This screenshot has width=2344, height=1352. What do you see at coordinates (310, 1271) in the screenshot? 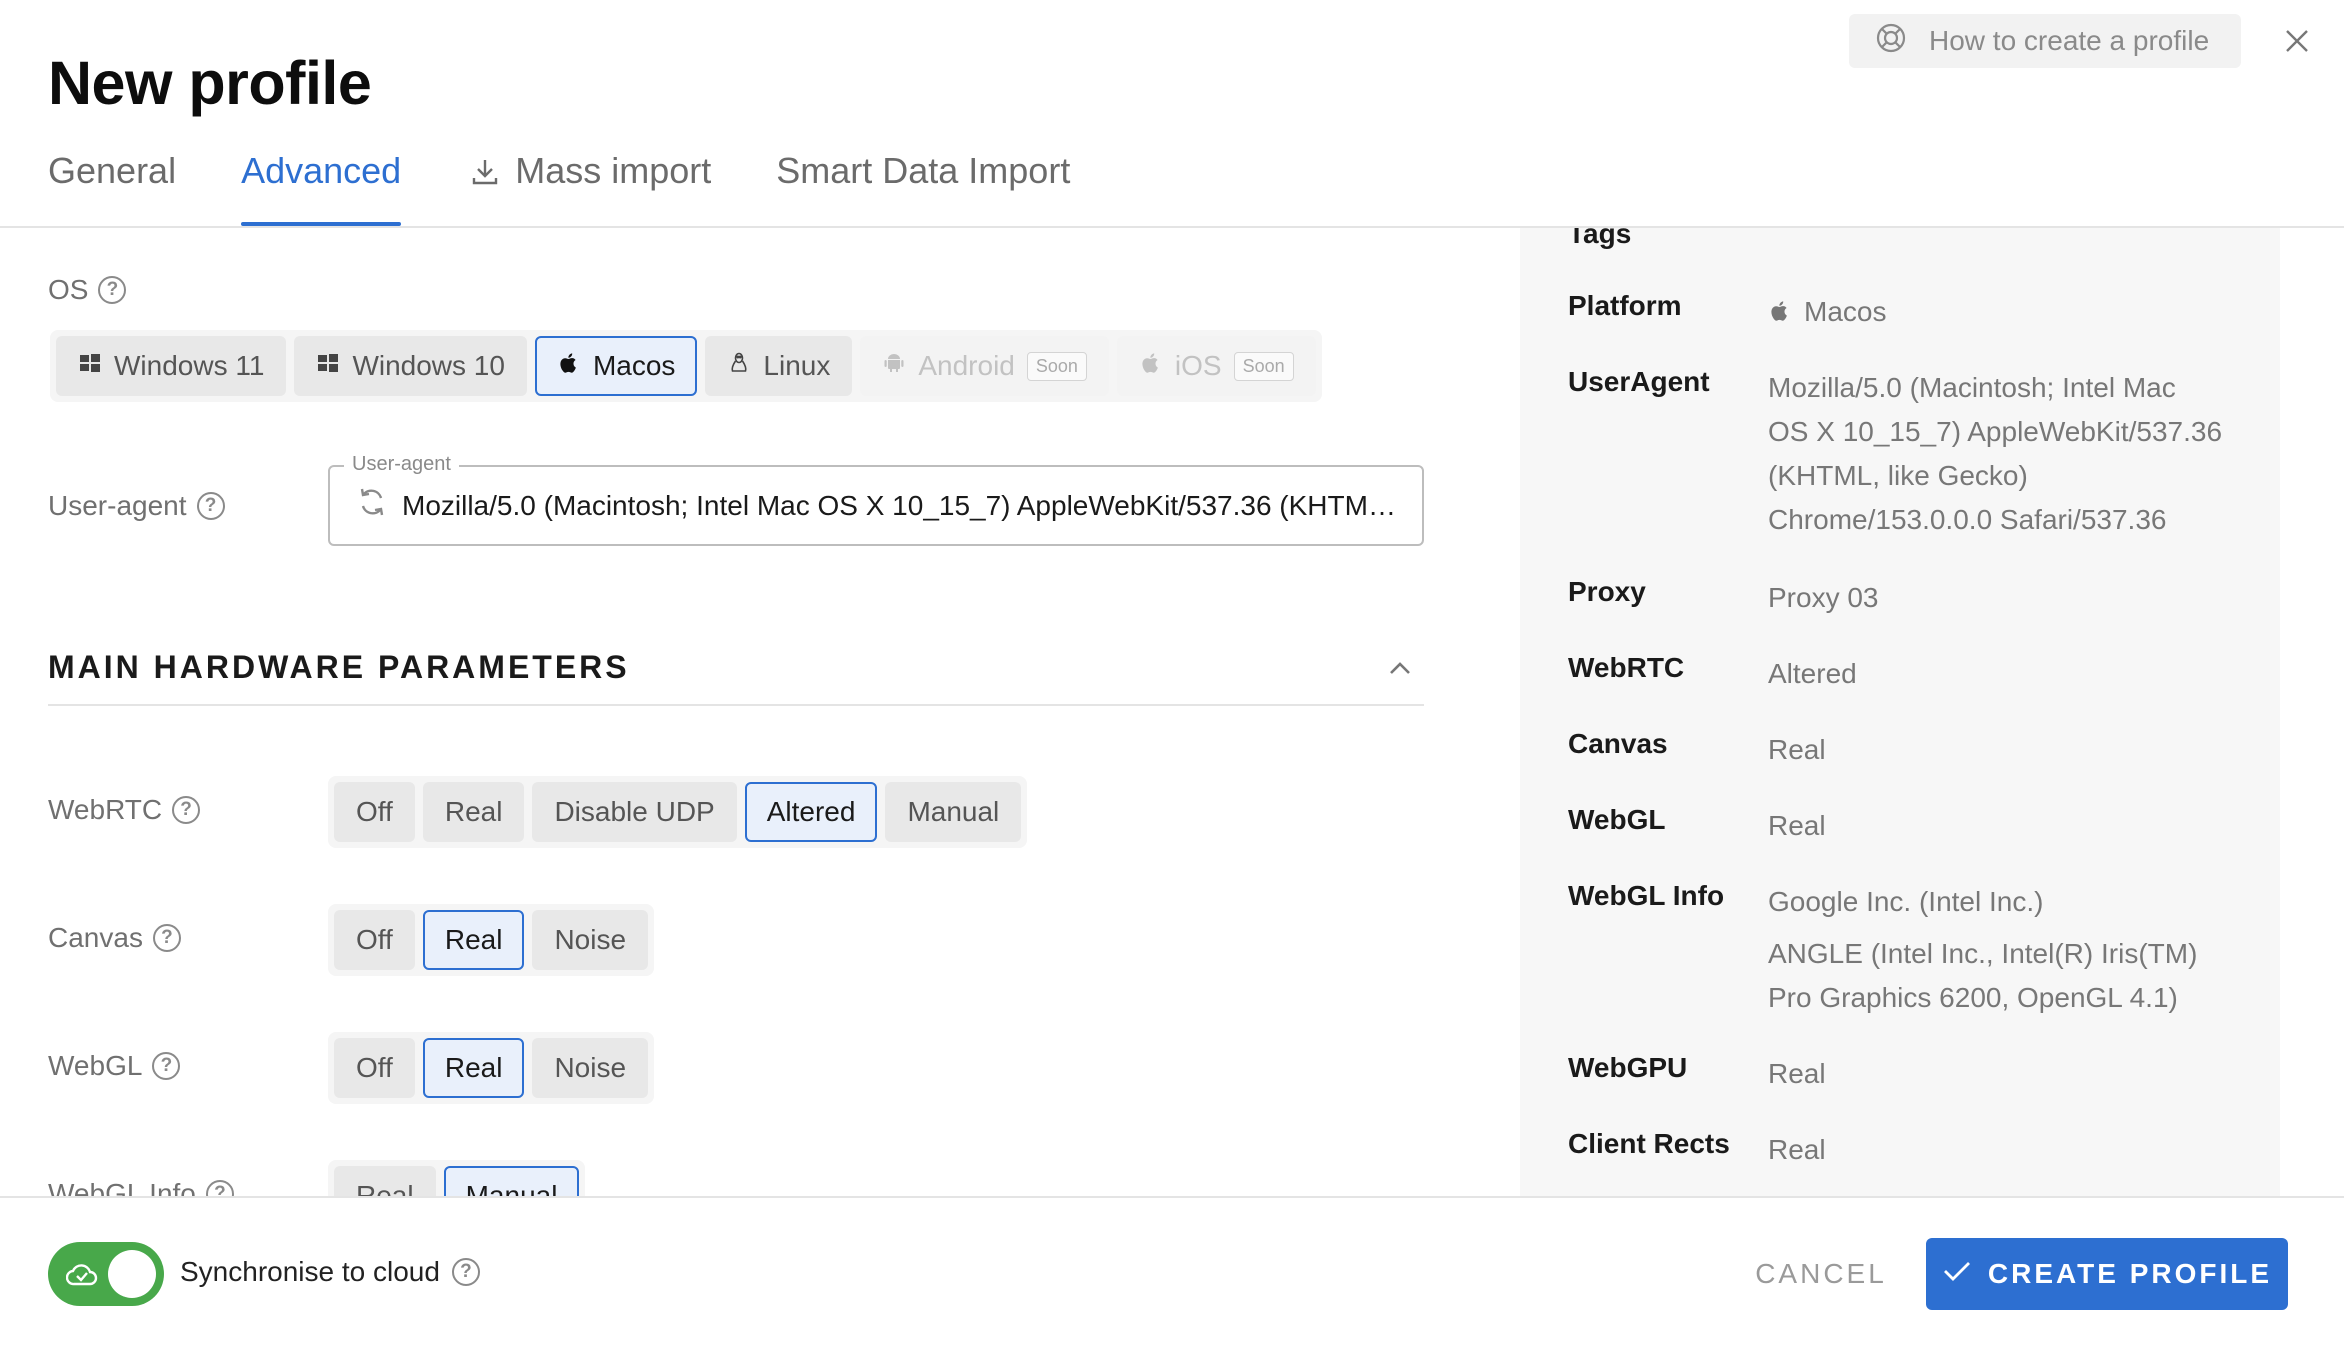
I see `sync-label-text: Synchronise to cloud` at bounding box center [310, 1271].